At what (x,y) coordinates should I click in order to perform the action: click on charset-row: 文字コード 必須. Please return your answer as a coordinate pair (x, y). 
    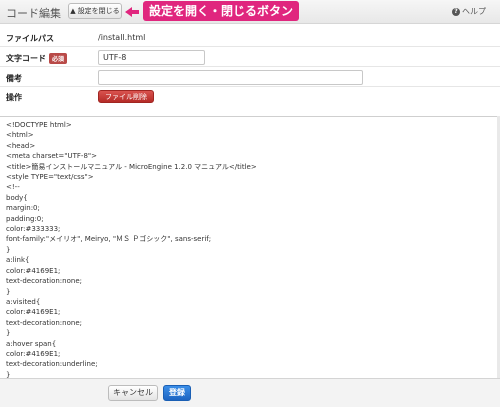
    Looking at the image, I should click on (250, 57).